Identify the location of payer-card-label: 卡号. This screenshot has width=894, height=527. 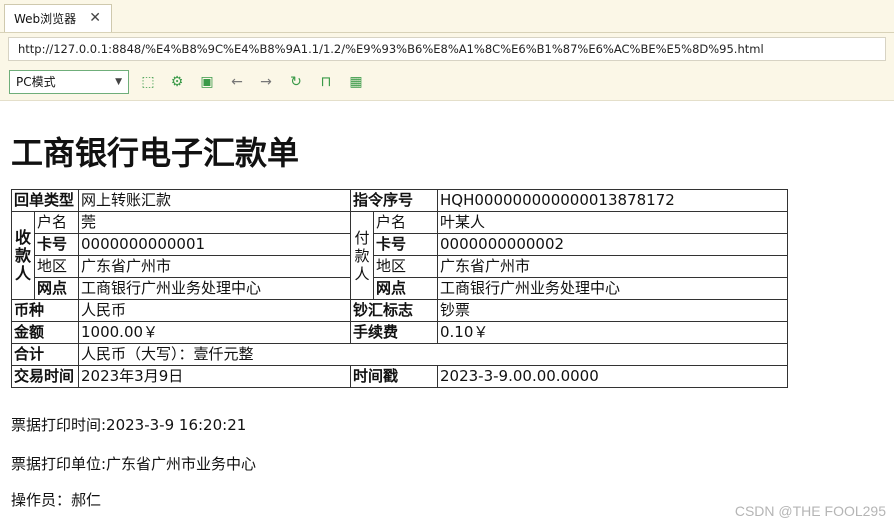
(405, 244).